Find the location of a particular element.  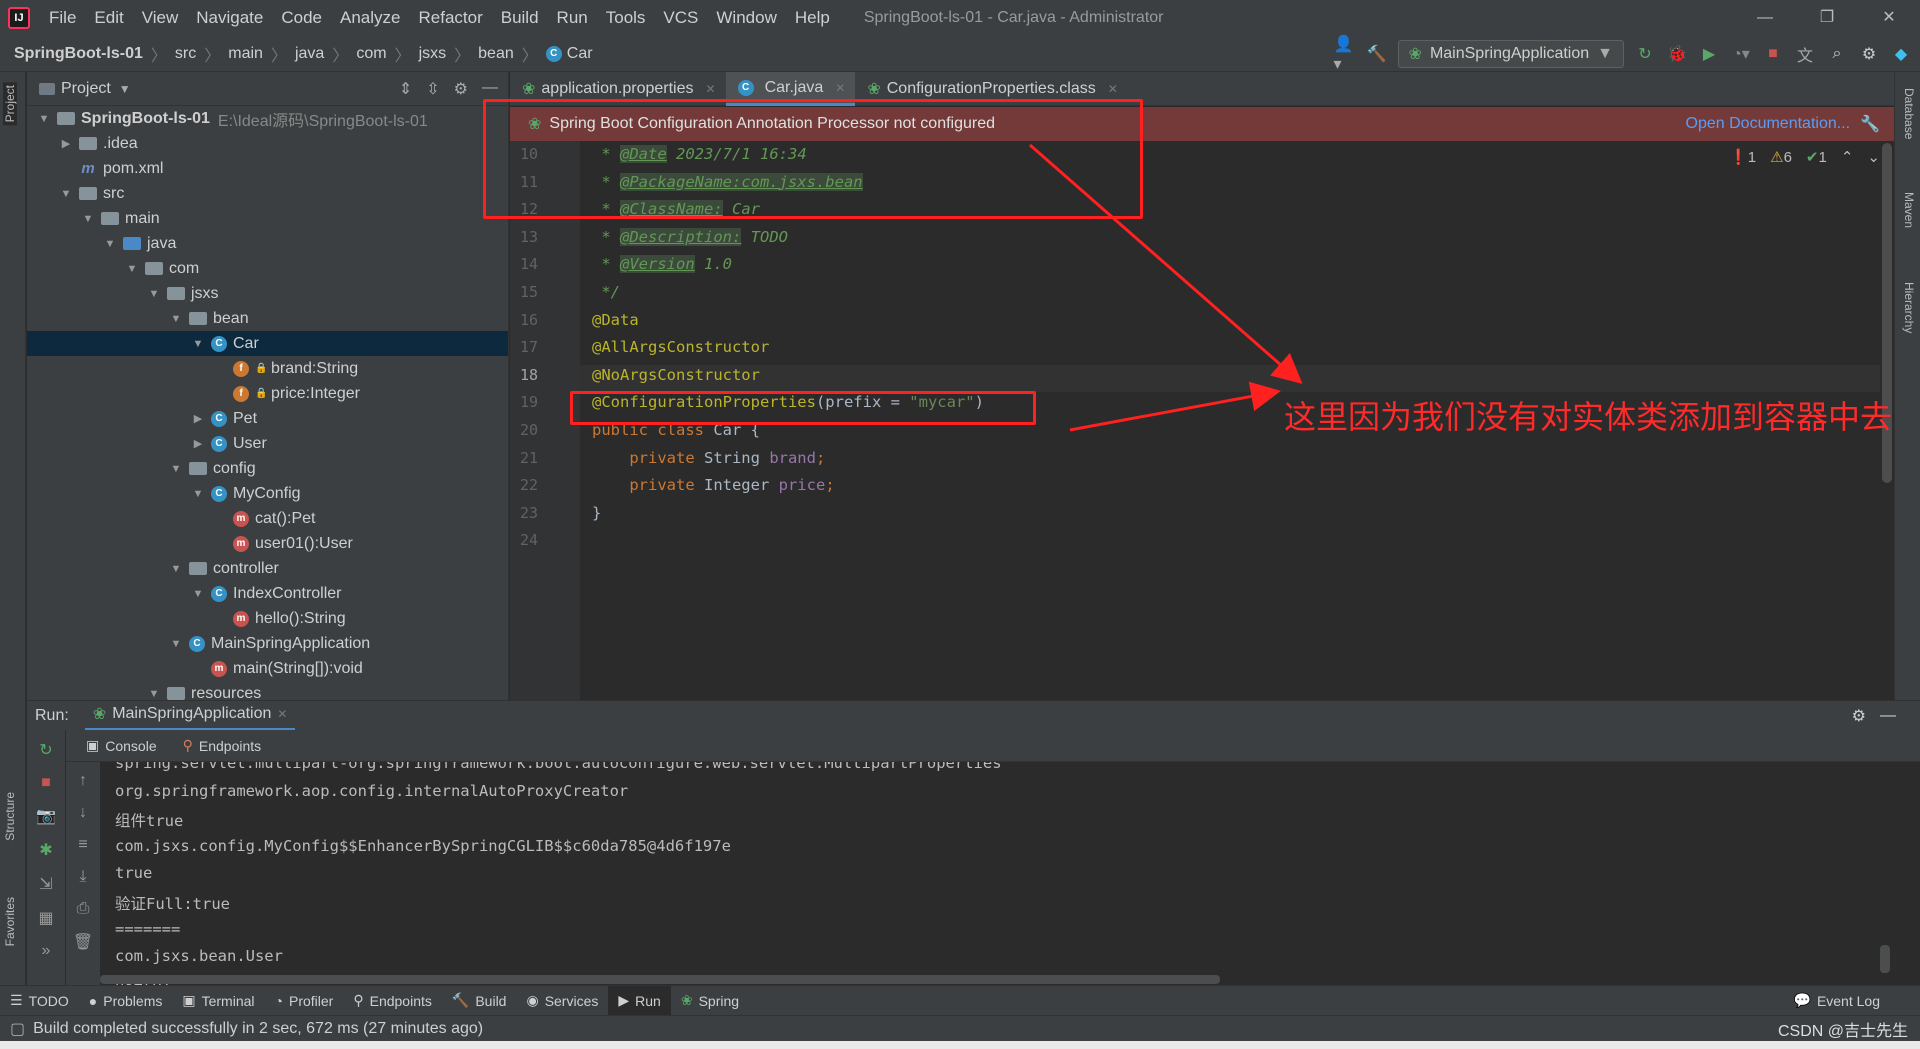

tree-item: ▼ controller is located at coordinates (267, 568).